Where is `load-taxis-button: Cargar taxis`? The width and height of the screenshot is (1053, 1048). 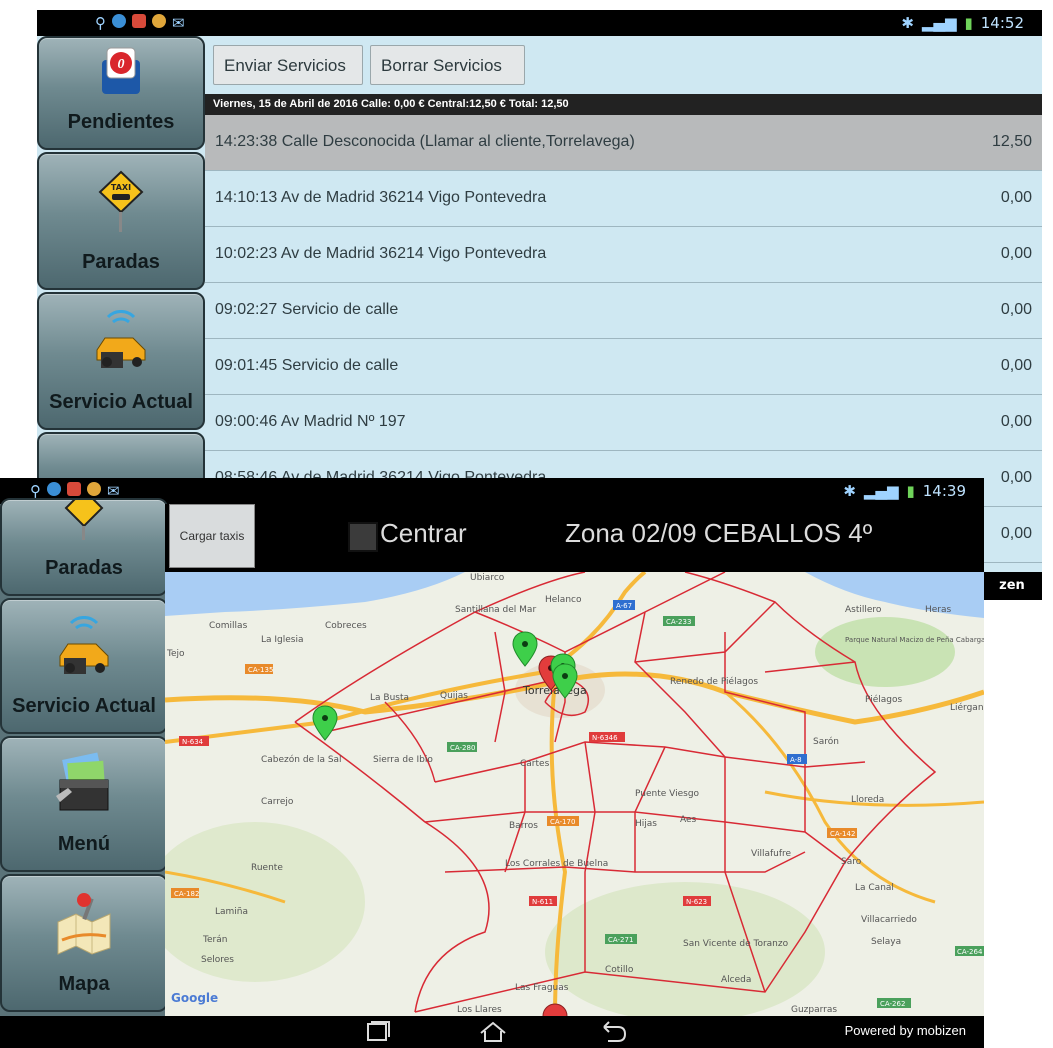 load-taxis-button: Cargar taxis is located at coordinates (212, 536).